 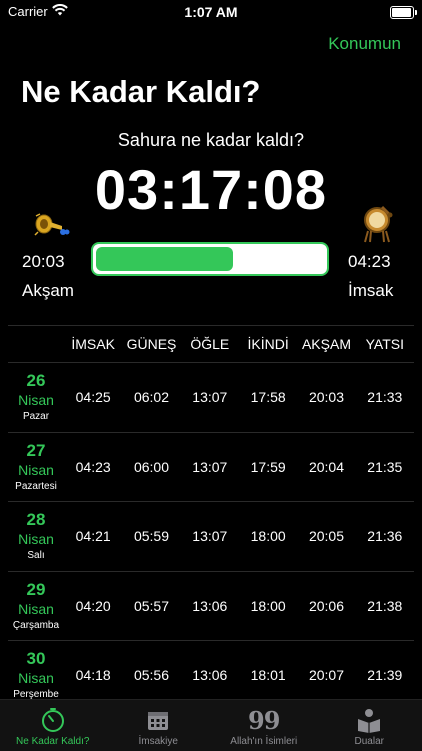 I want to click on tab-label: Dualar, so click(x=369, y=741).